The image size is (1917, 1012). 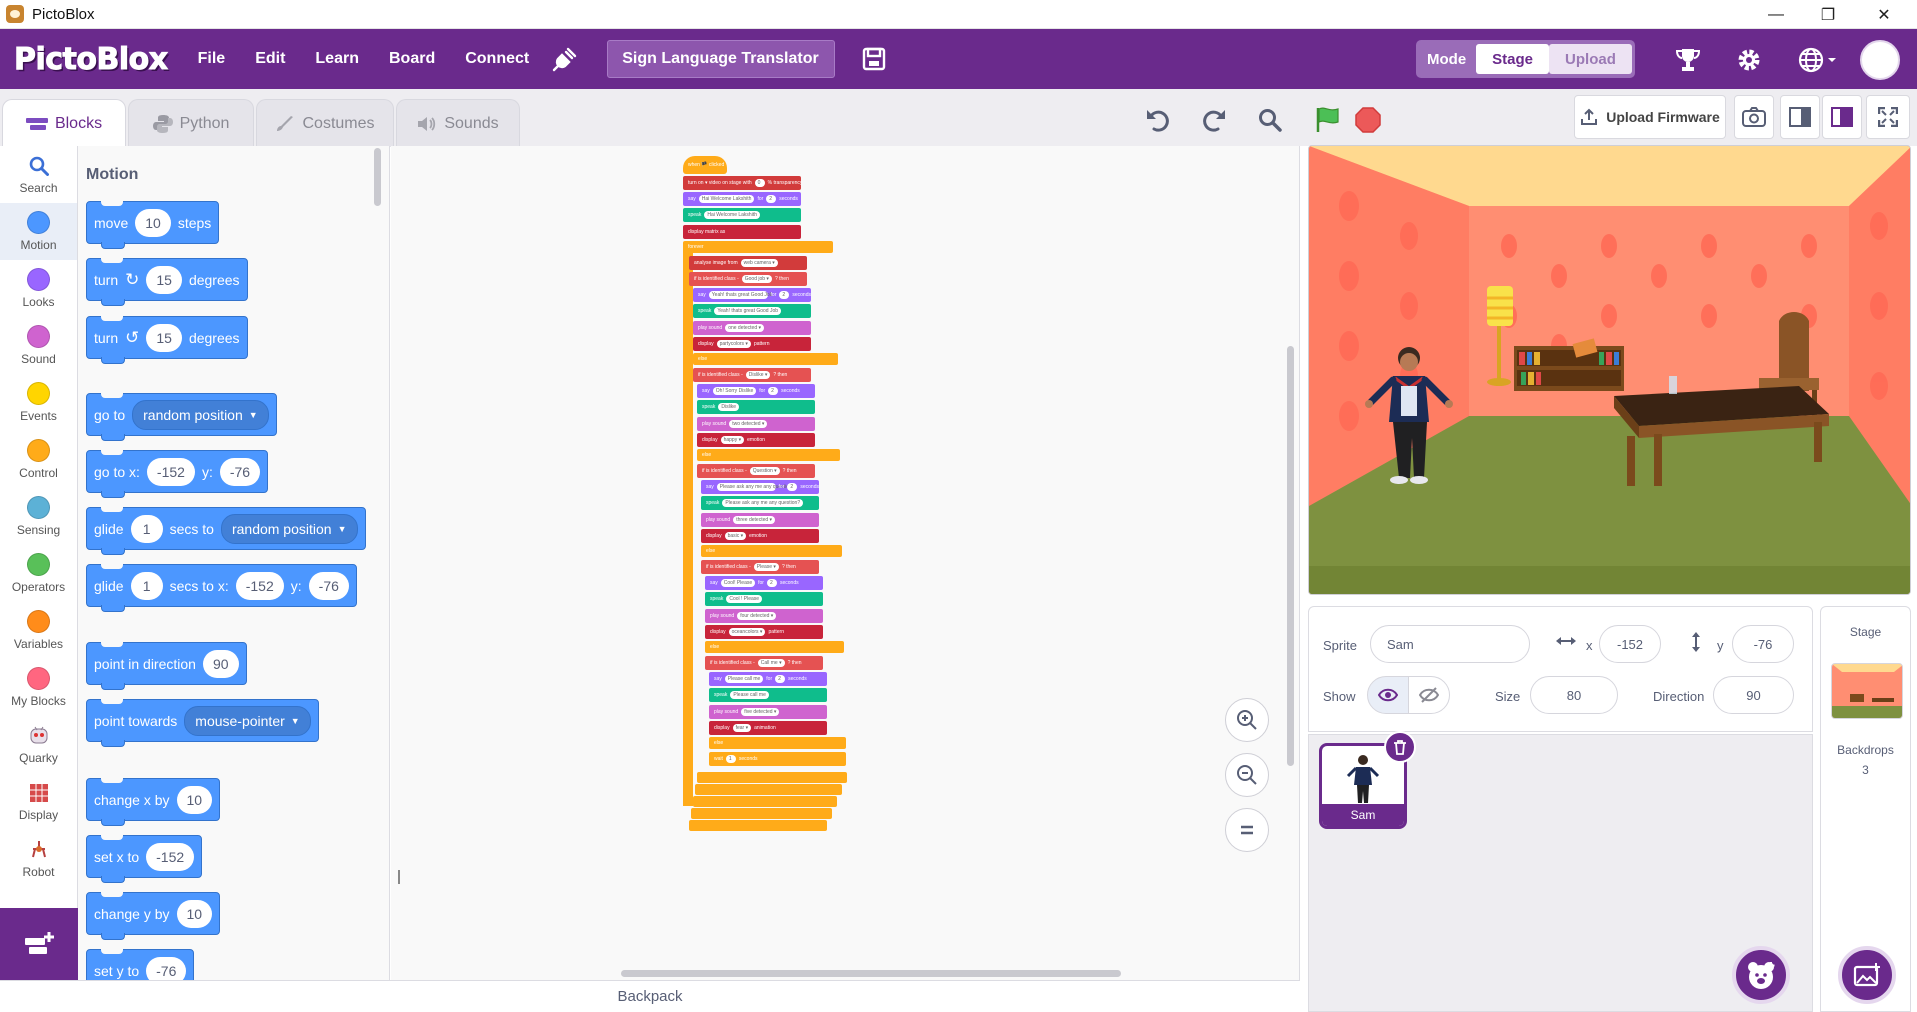 I want to click on script-block: if is identified class - Good job ▾? then, so click(x=748, y=279).